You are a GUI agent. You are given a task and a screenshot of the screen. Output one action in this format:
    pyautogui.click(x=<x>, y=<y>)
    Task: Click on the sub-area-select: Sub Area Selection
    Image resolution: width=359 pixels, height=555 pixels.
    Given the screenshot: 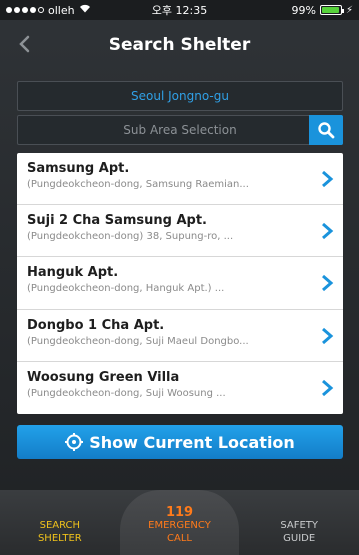 What is the action you would take?
    pyautogui.click(x=180, y=130)
    